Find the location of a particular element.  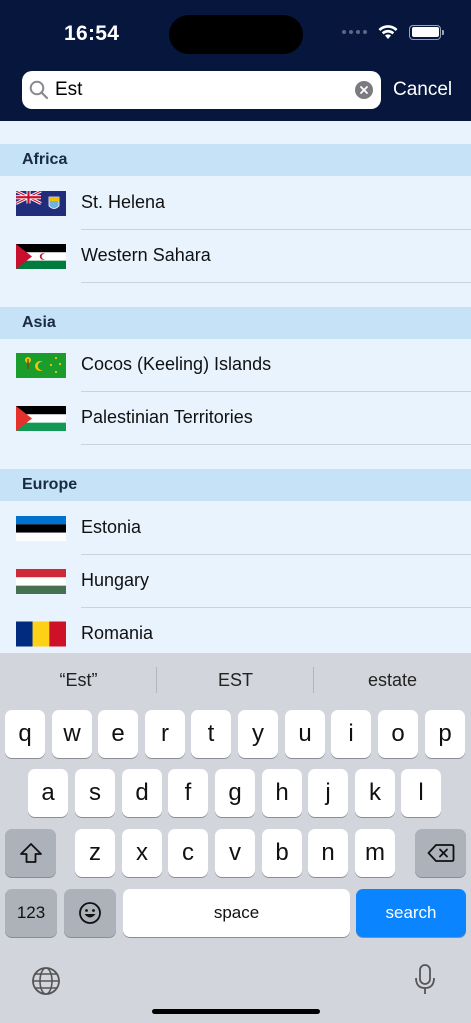

search-icon is located at coordinates (39, 90).